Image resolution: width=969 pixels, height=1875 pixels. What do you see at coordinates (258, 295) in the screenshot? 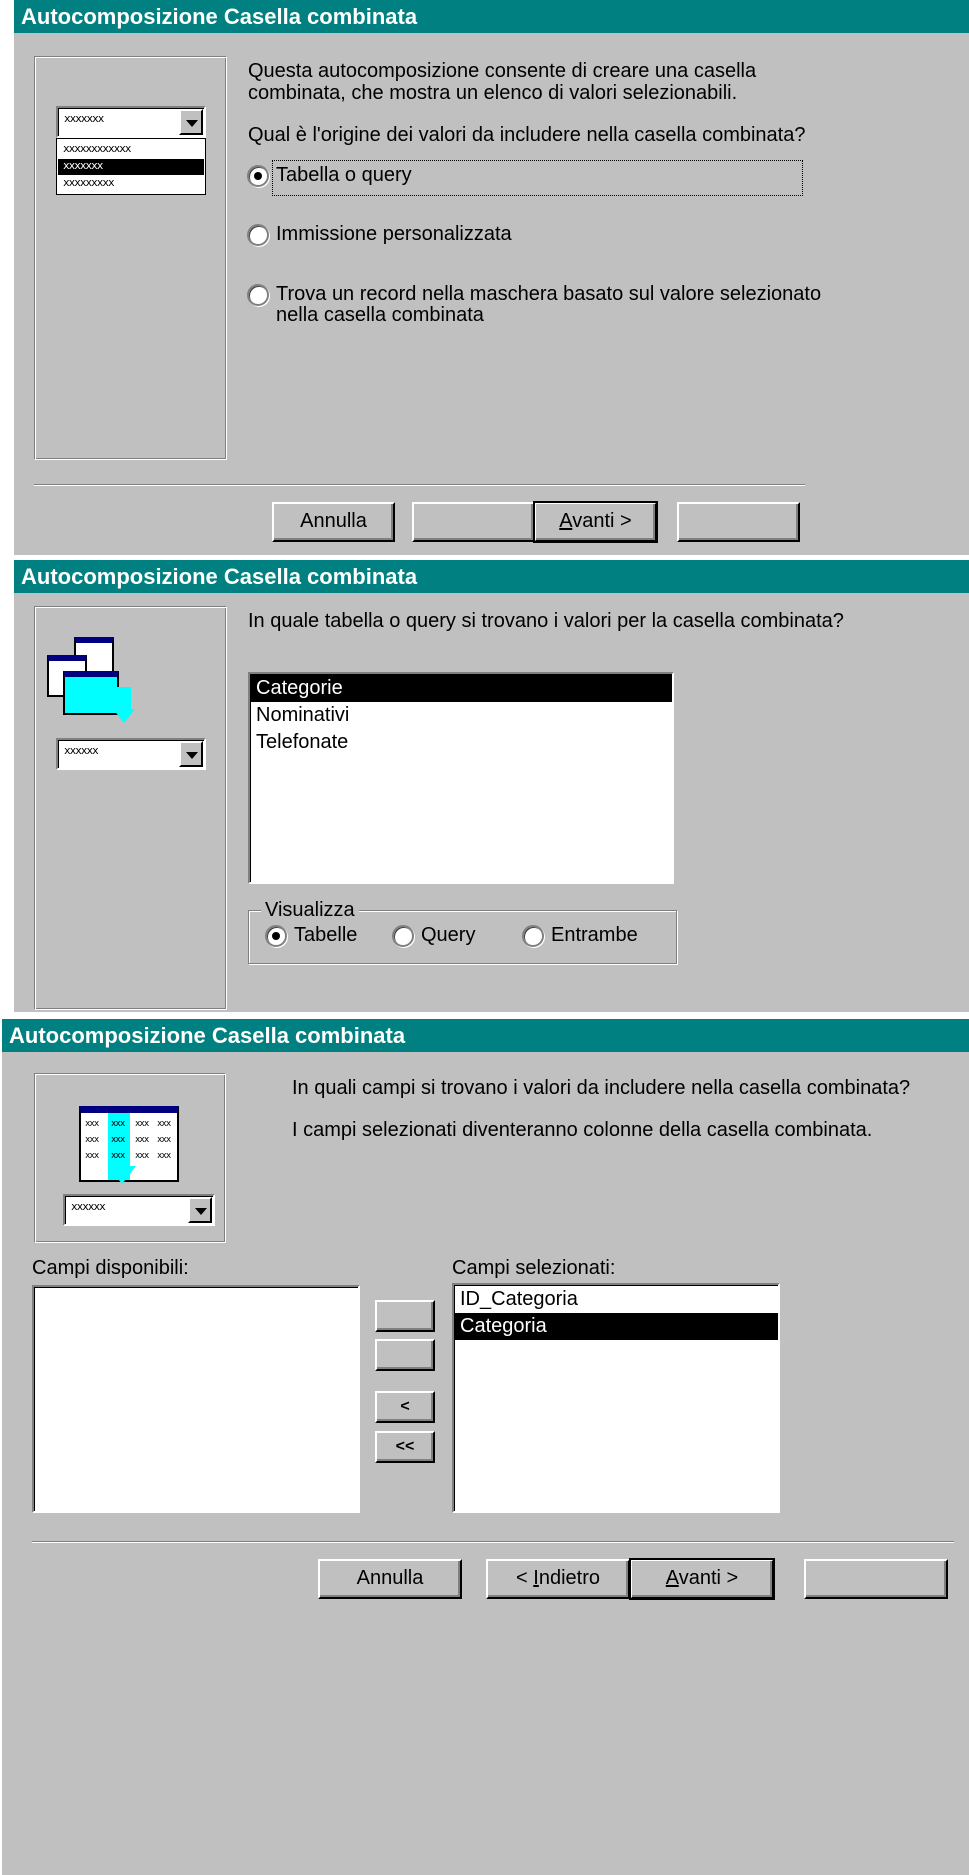
I see `option-find-record-radio` at bounding box center [258, 295].